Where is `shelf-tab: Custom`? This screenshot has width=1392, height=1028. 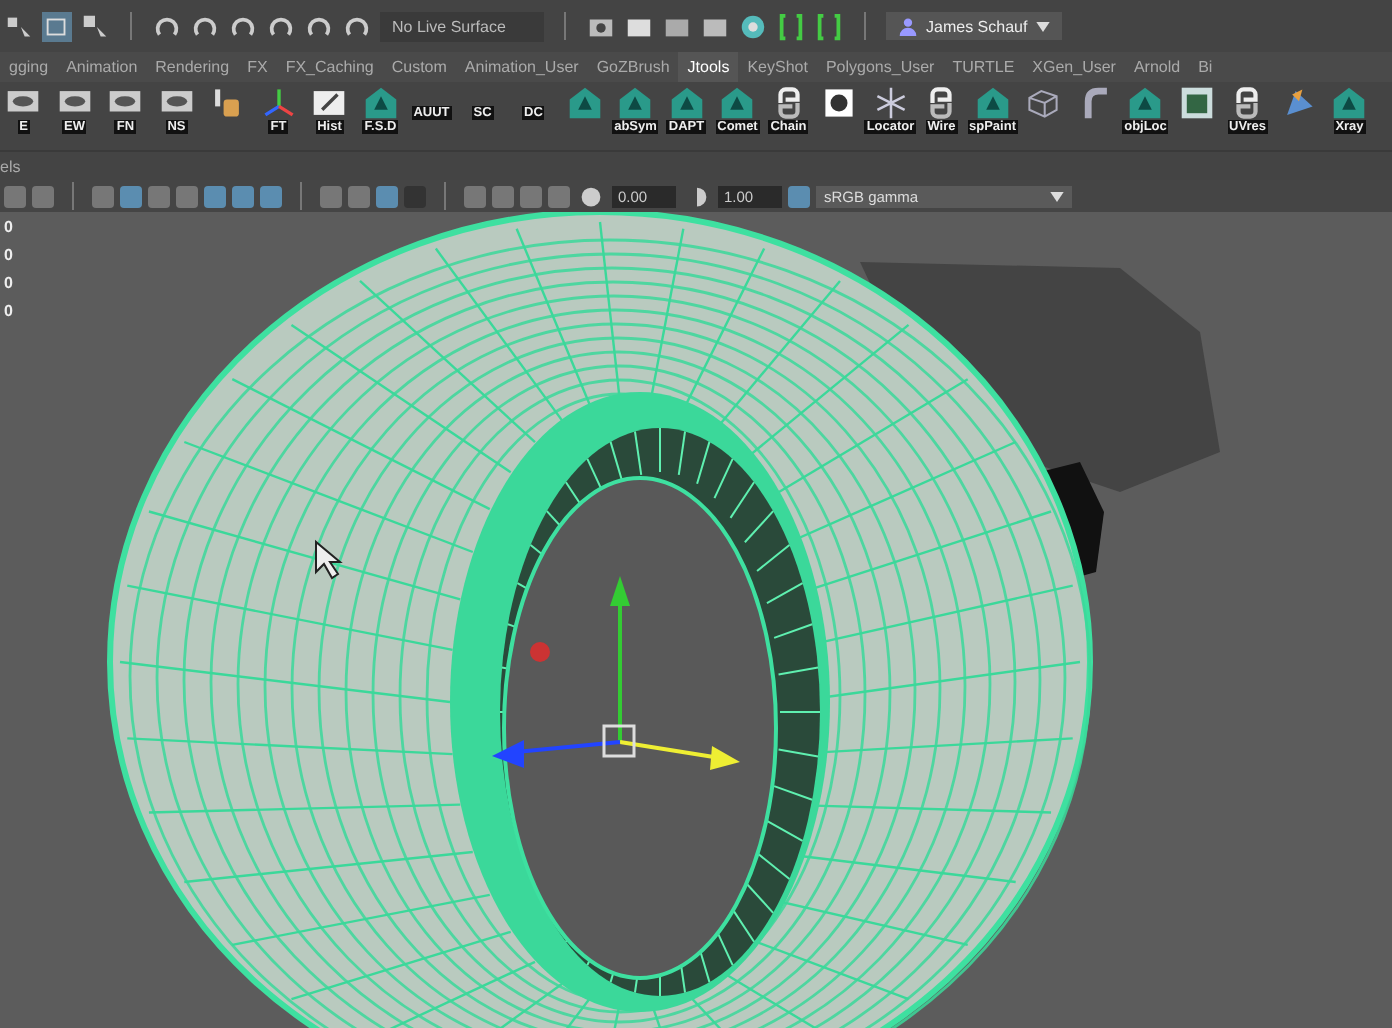
shelf-tab: Custom is located at coordinates (419, 67).